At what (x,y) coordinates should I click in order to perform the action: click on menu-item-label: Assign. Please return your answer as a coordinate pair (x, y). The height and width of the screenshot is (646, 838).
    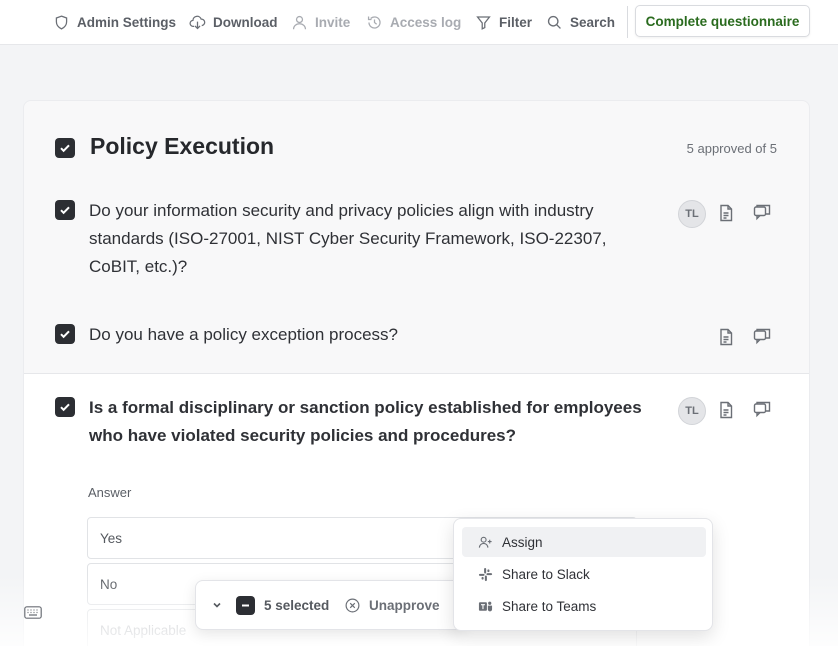
    Looking at the image, I should click on (522, 542).